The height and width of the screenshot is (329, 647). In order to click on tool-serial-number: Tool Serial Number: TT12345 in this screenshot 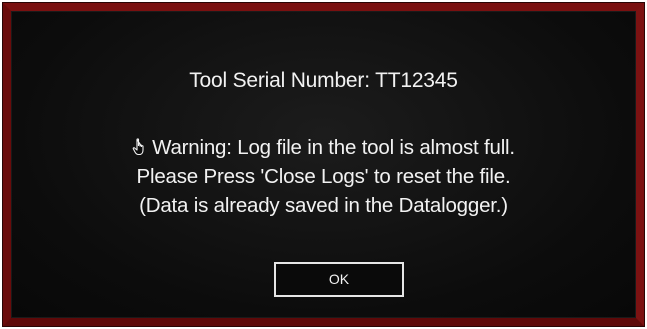, I will do `click(323, 80)`.